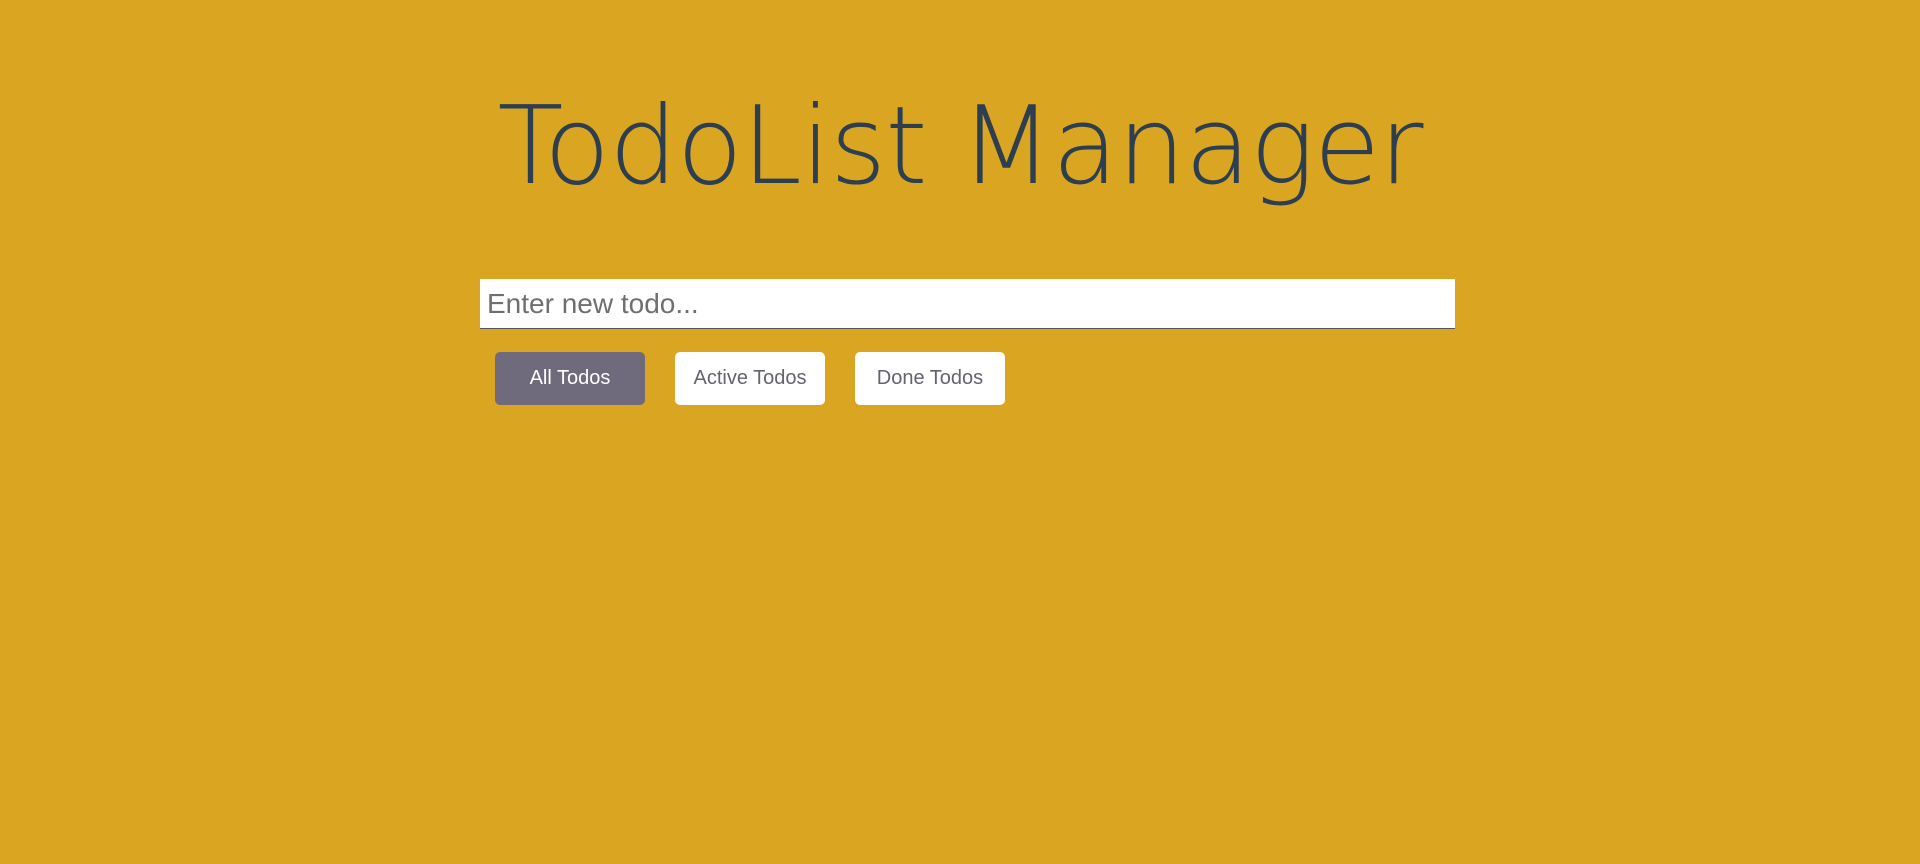 The width and height of the screenshot is (1920, 864). I want to click on filter-done-todos-button: Done Todos, so click(930, 378).